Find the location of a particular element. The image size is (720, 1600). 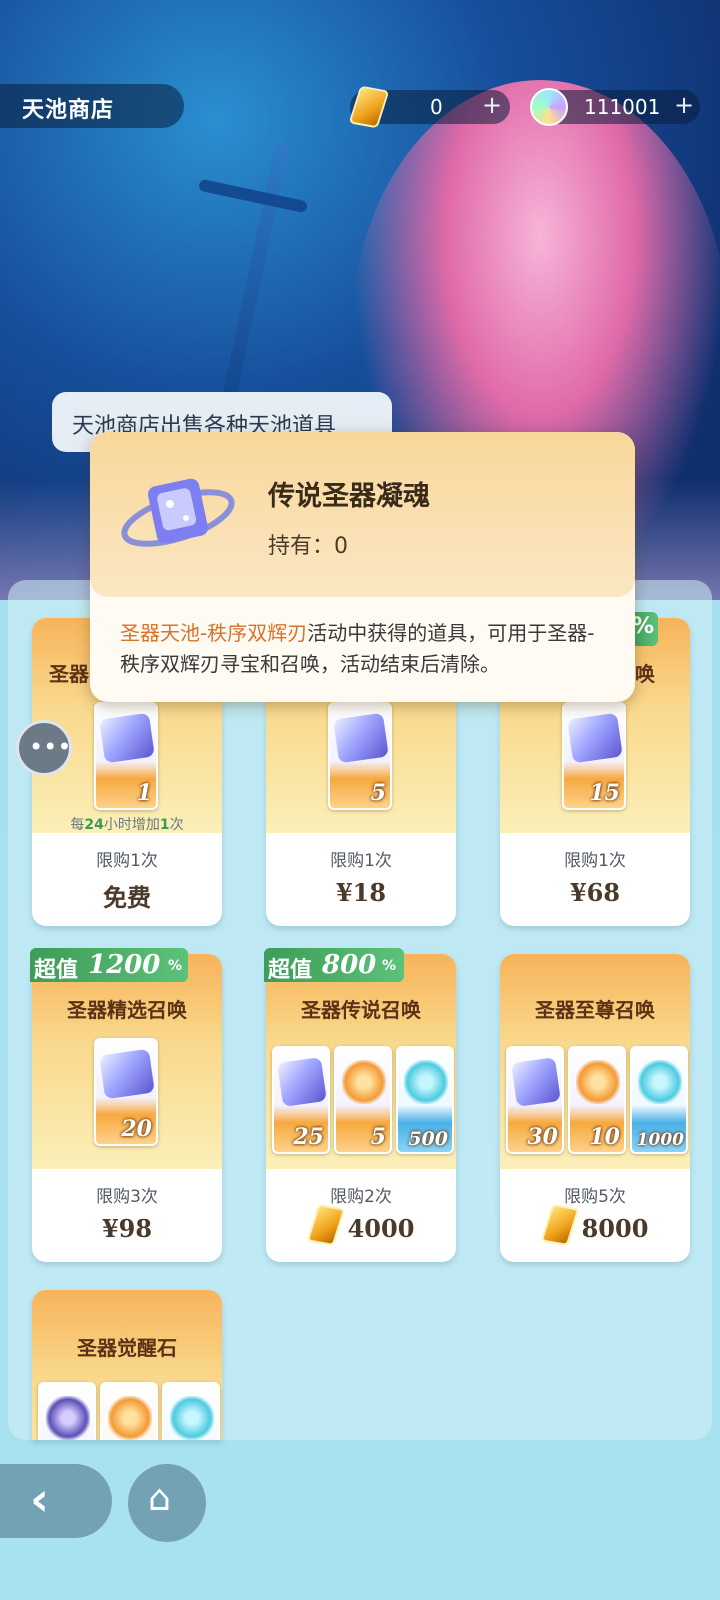

gold-value: 0 is located at coordinates (436, 107).